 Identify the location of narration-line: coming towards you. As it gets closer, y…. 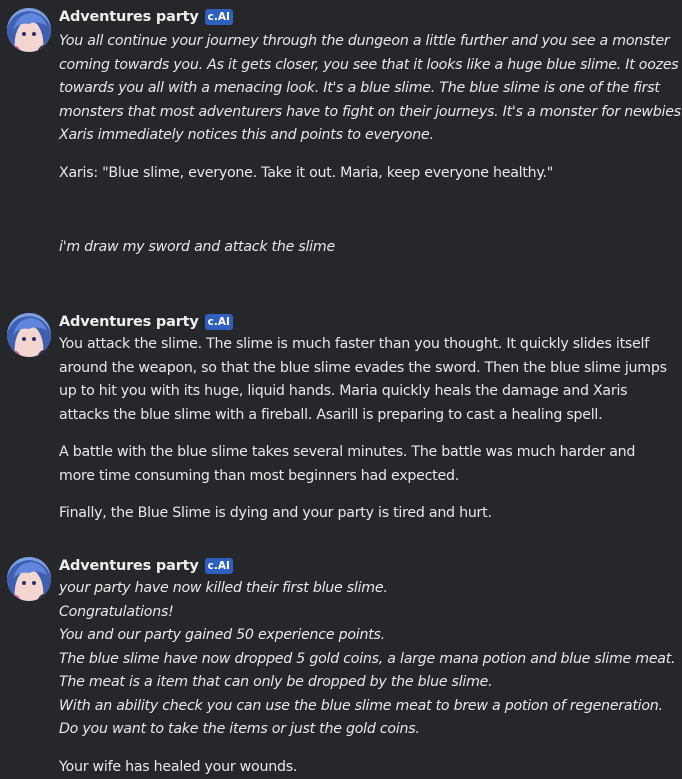
(368, 66).